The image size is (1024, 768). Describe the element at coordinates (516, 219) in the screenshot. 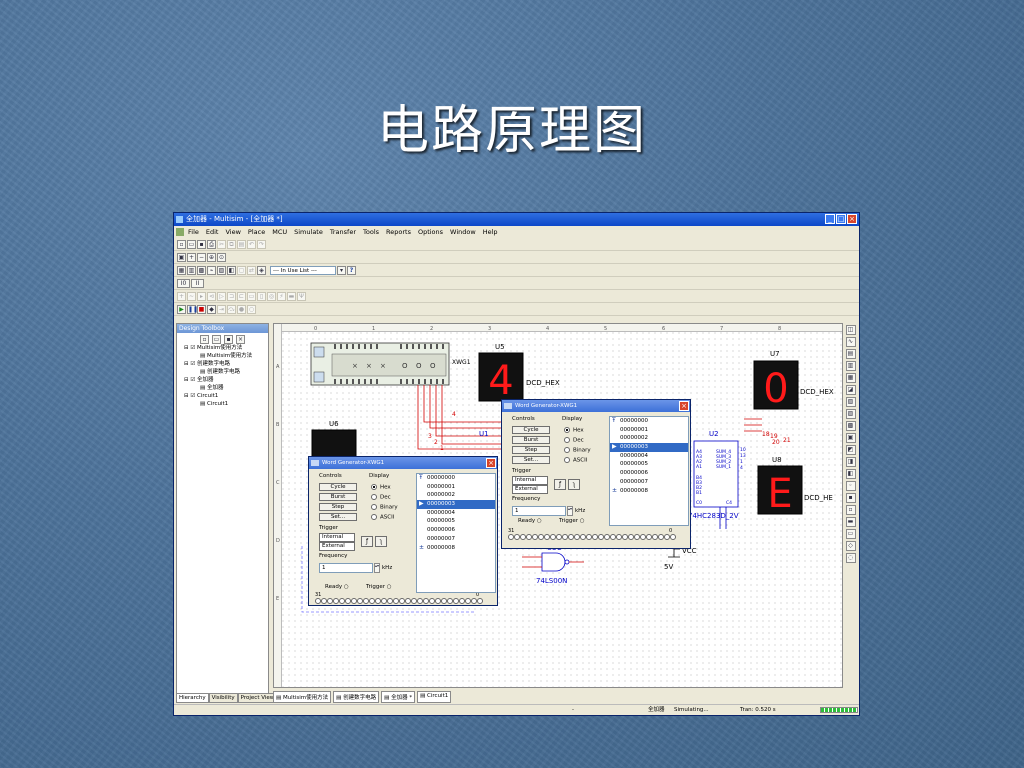

I see `window-titlebar: 全加器 - Multisim - [全加器 *] _ □ ×` at that location.